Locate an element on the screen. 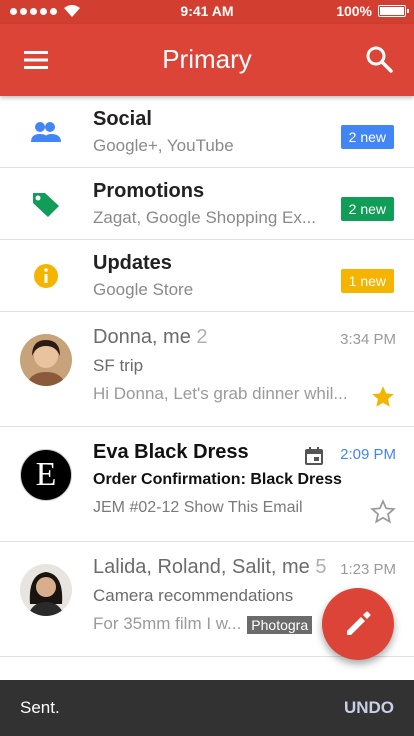 The height and width of the screenshot is (736, 414). compose-button is located at coordinates (358, 624).